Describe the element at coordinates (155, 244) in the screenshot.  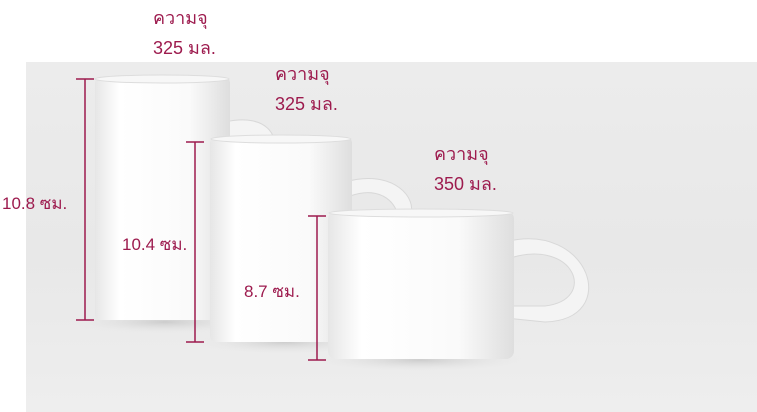
I see `mug-medium-height: 10.4 ซม.` at that location.